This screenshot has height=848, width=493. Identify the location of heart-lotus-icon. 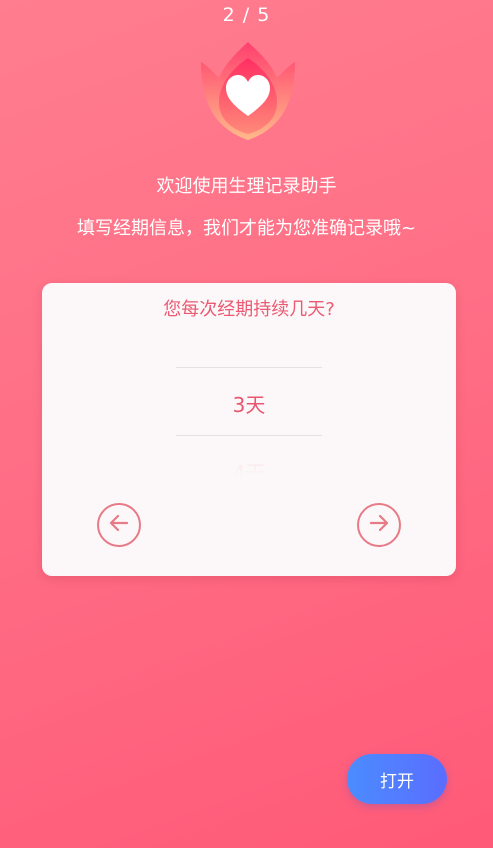
(248, 91).